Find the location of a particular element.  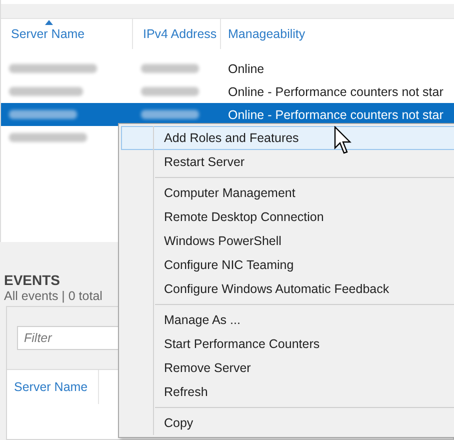

section-title: EVENTS is located at coordinates (32, 280).